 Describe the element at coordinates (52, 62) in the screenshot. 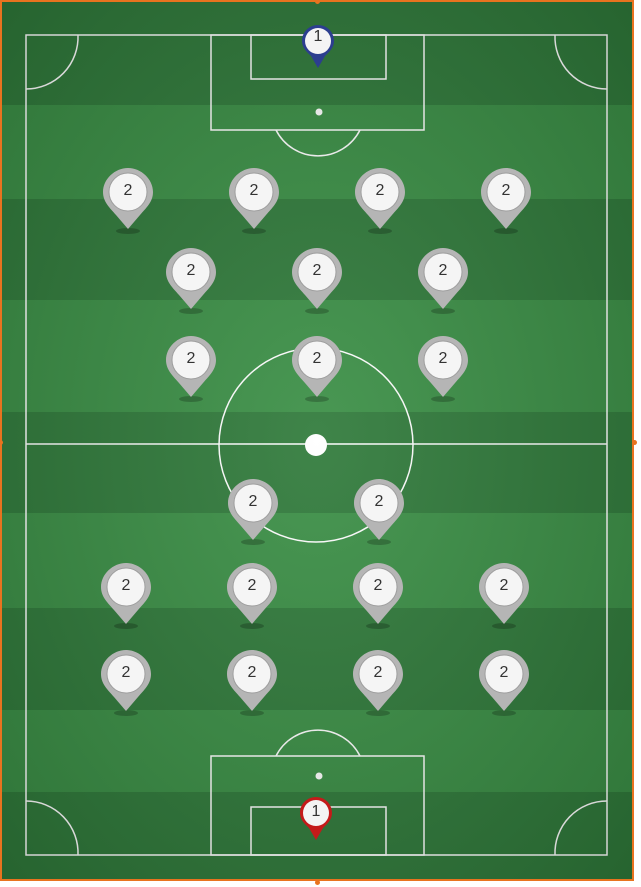

I see `corner-arc-top-left` at that location.